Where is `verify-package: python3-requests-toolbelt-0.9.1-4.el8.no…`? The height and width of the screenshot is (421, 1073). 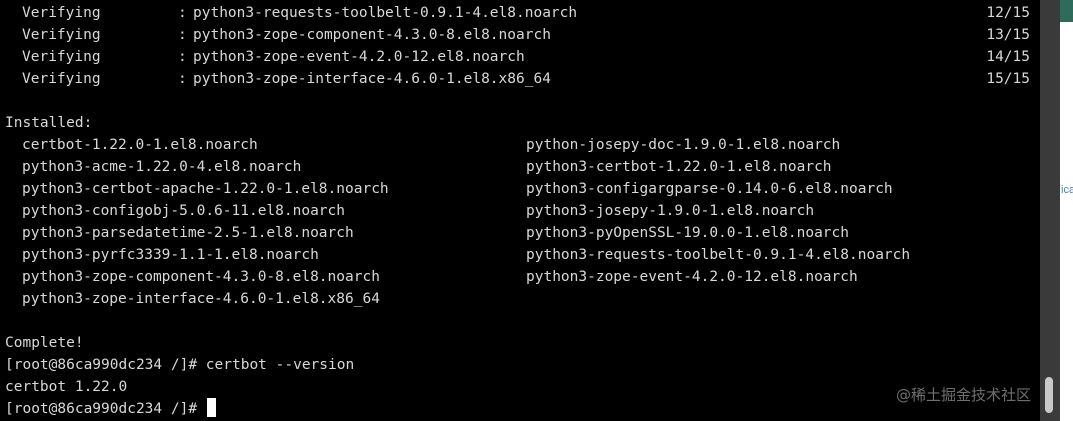
verify-package: python3-requests-toolbelt-0.9.1-4.el8.no… is located at coordinates (385, 13).